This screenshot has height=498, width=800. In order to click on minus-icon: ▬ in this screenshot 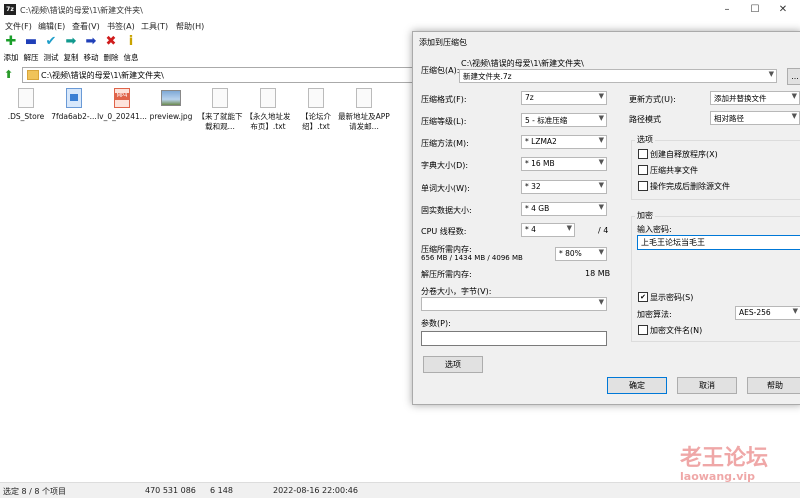, I will do `click(31, 41)`.